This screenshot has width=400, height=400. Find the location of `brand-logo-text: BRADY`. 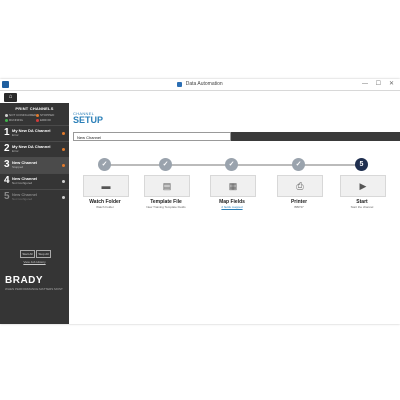

brand-logo-text: BRADY is located at coordinates (24, 280).